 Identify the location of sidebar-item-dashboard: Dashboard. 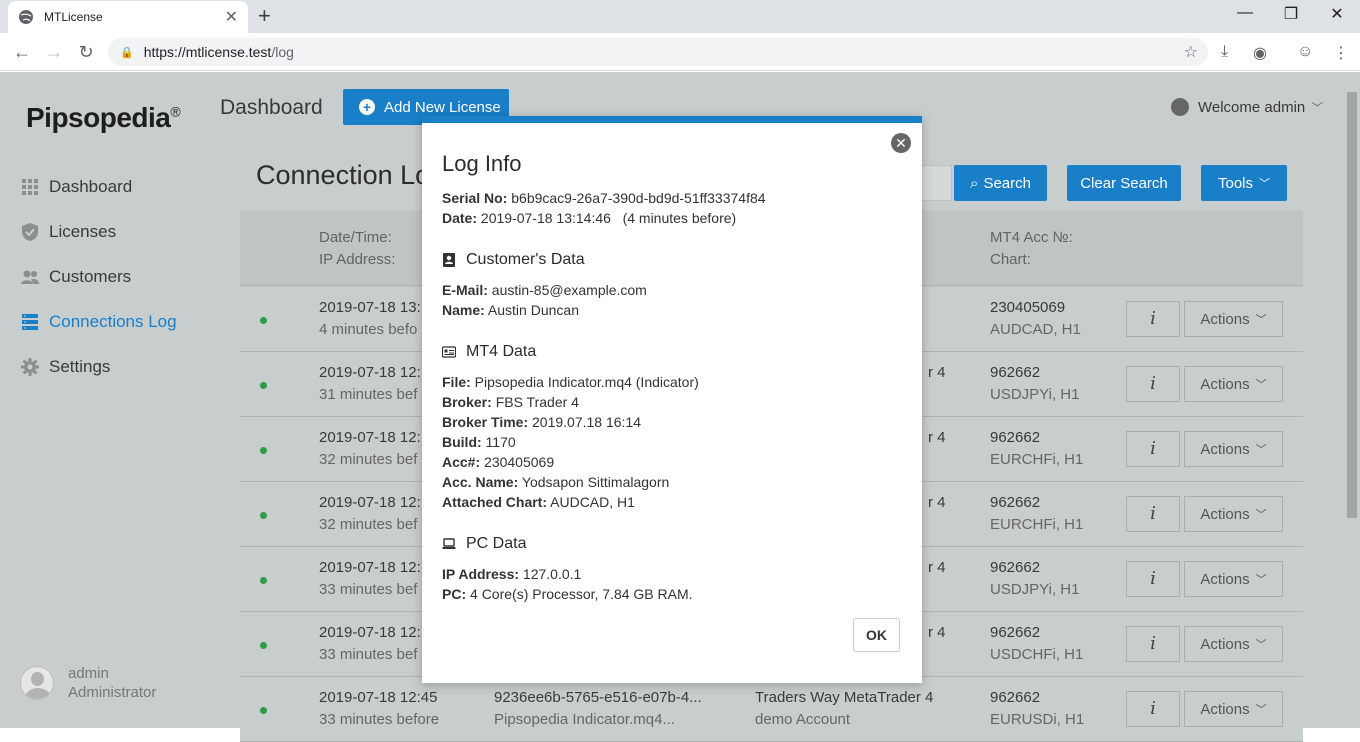
(76, 187).